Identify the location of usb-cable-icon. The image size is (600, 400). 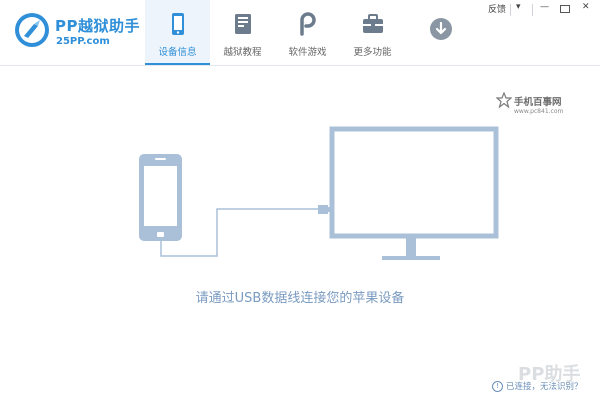
(239, 232).